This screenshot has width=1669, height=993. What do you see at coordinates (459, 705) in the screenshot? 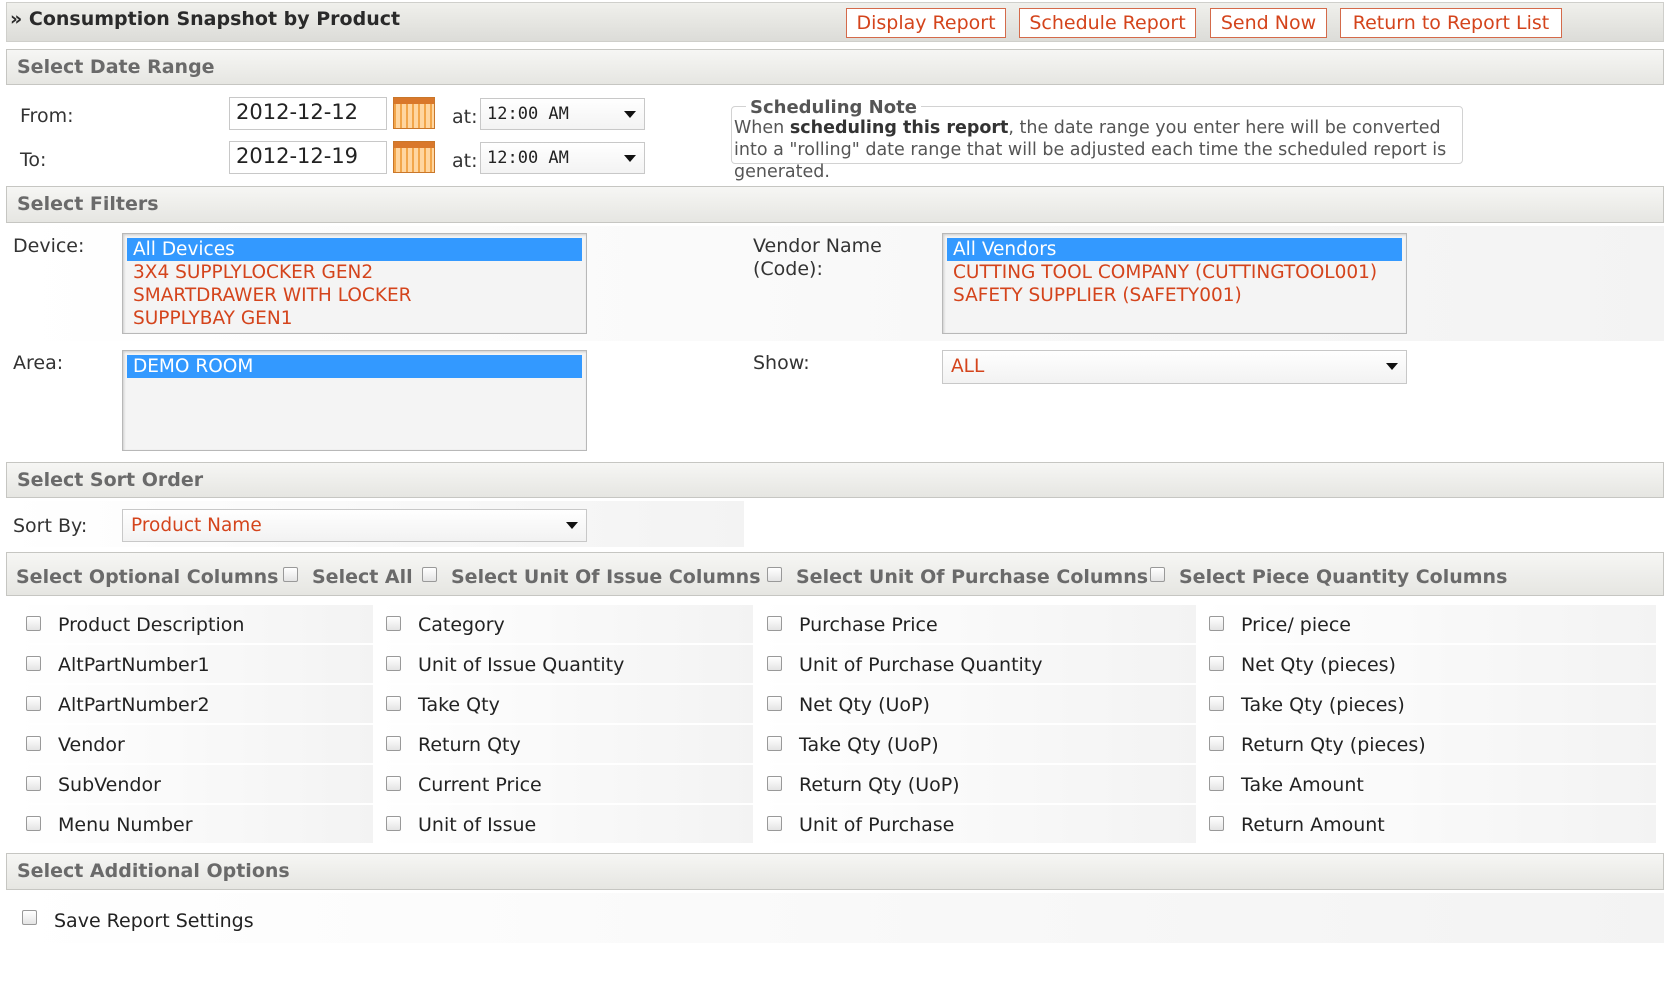
I see `column-option-label: Take Qty` at bounding box center [459, 705].